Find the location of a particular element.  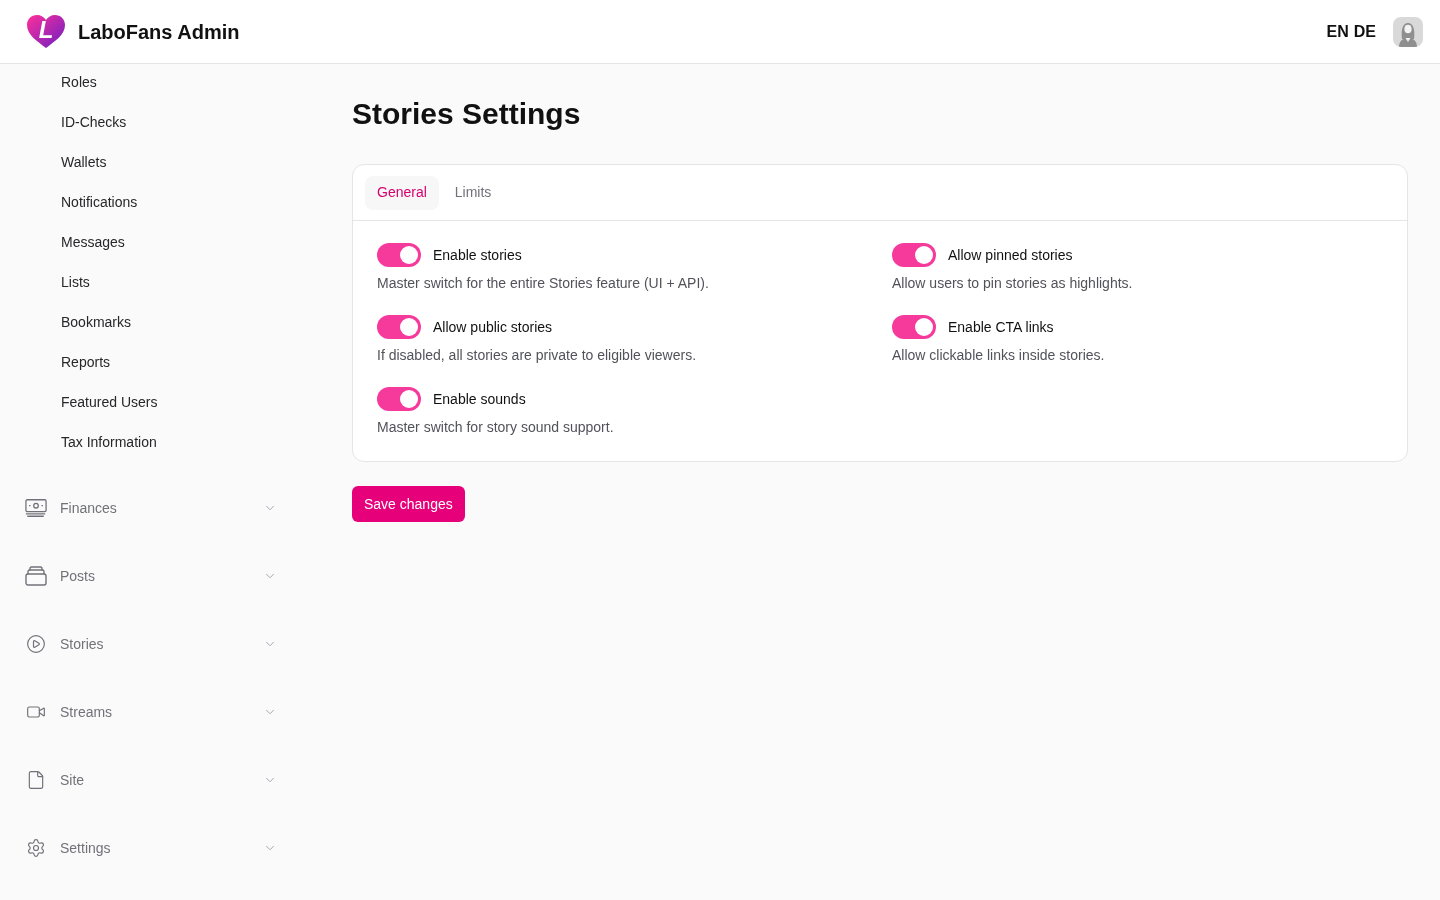

setting-description: Allow users to pin stories as highlights. is located at coordinates (1013, 283).